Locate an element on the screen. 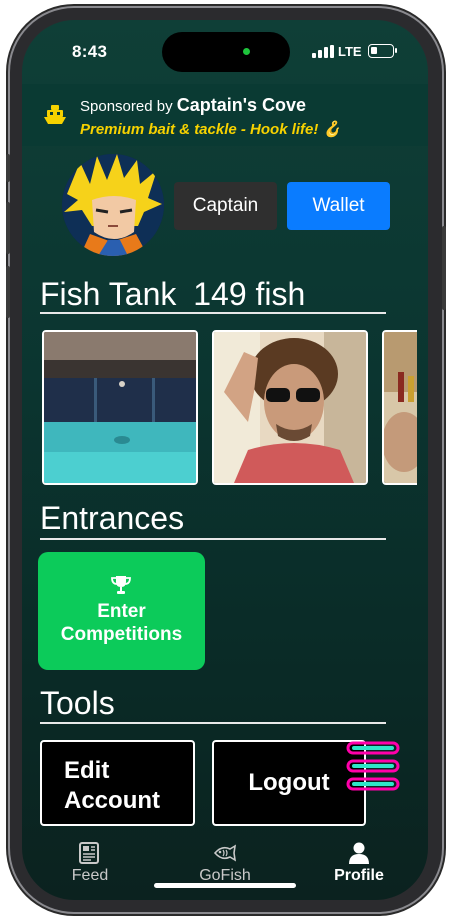 This screenshot has height=920, width=450. stack-icon is located at coordinates (373, 767).